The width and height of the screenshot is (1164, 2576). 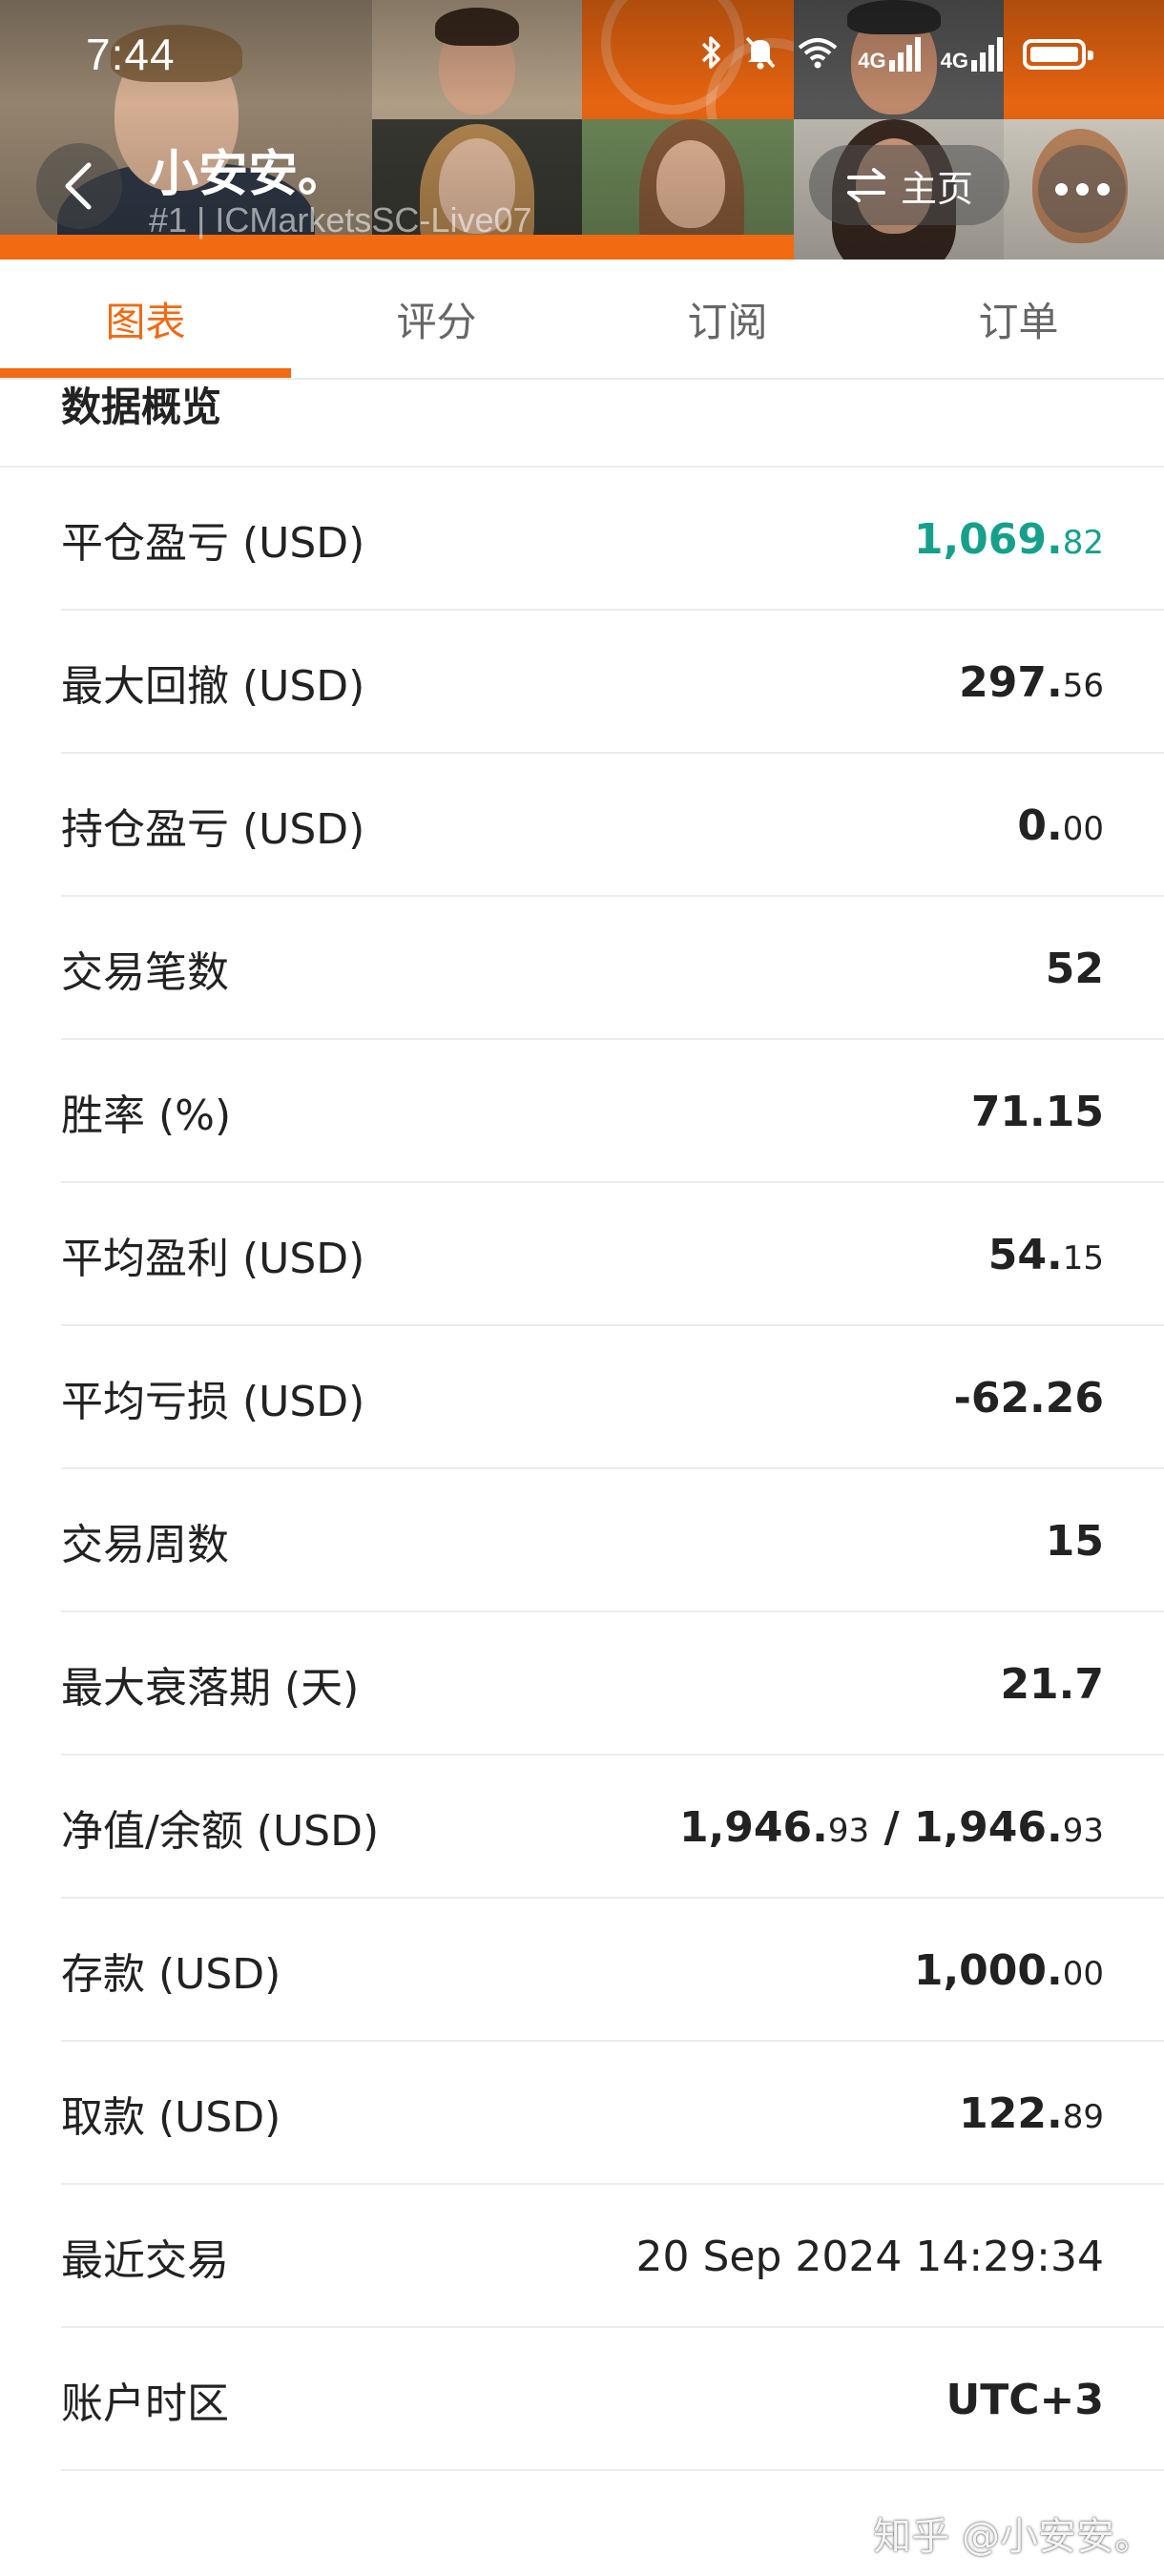 I want to click on mute-bell-icon, so click(x=761, y=54).